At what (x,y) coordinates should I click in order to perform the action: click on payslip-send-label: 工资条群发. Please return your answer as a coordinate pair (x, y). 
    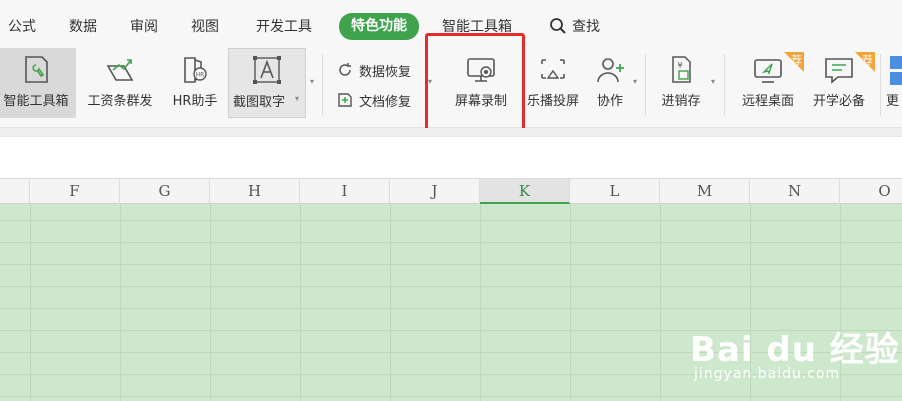
    Looking at the image, I should click on (120, 101).